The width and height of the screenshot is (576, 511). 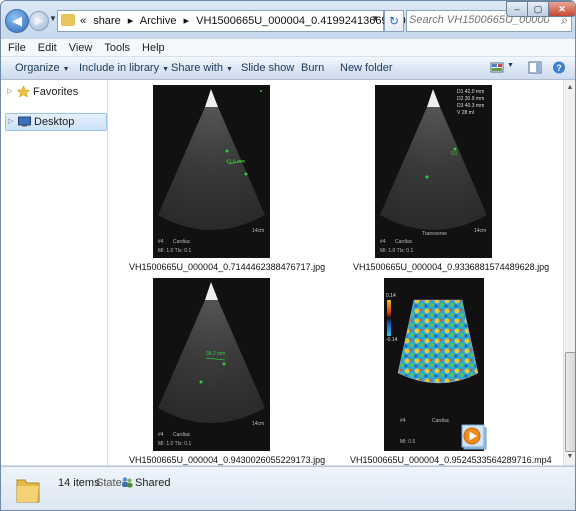 I want to click on menu-help: Help, so click(x=152, y=46).